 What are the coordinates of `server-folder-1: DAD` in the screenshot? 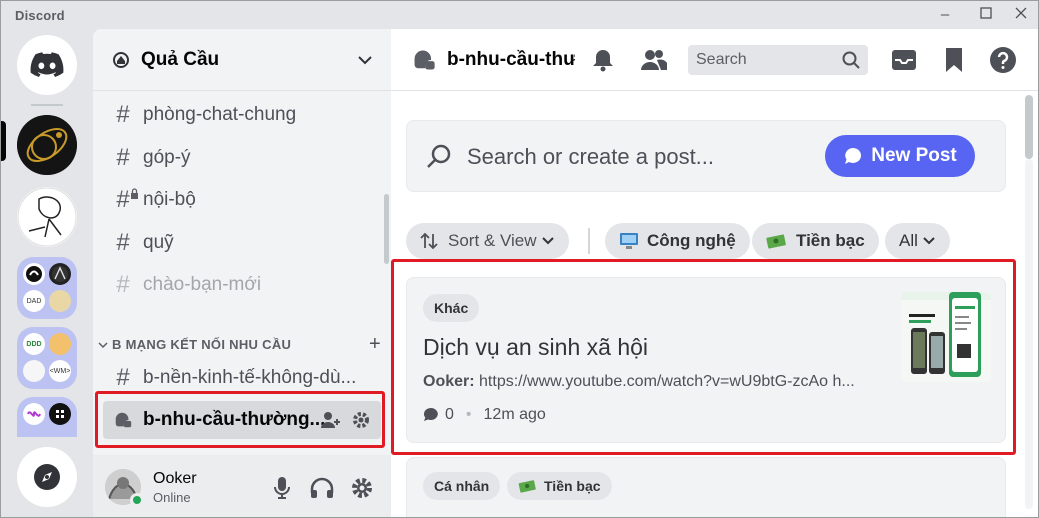 It's located at (47, 288).